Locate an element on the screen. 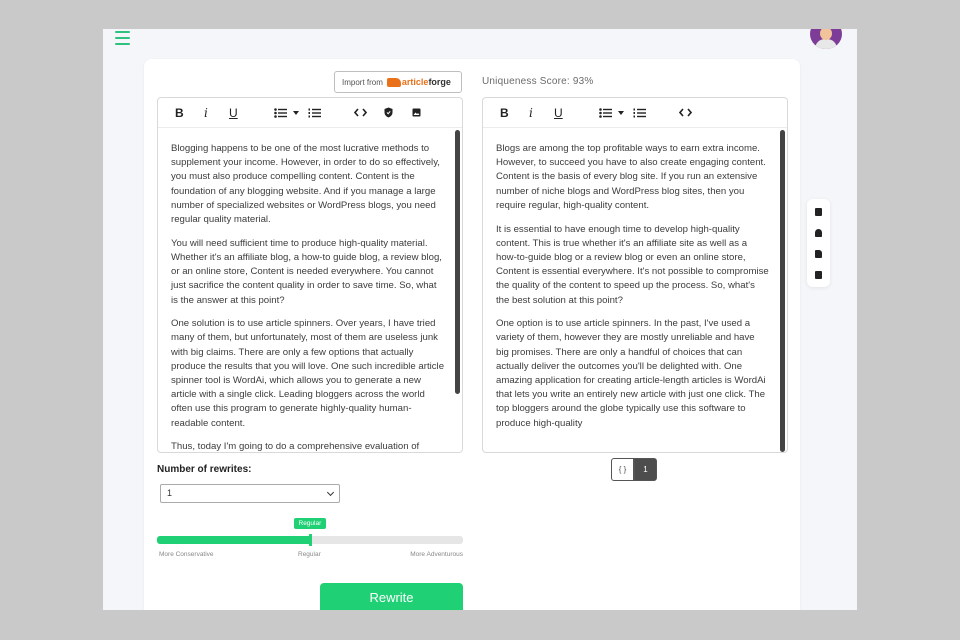 The height and width of the screenshot is (640, 960). articleforge-logo: article forge is located at coordinates (418, 82).